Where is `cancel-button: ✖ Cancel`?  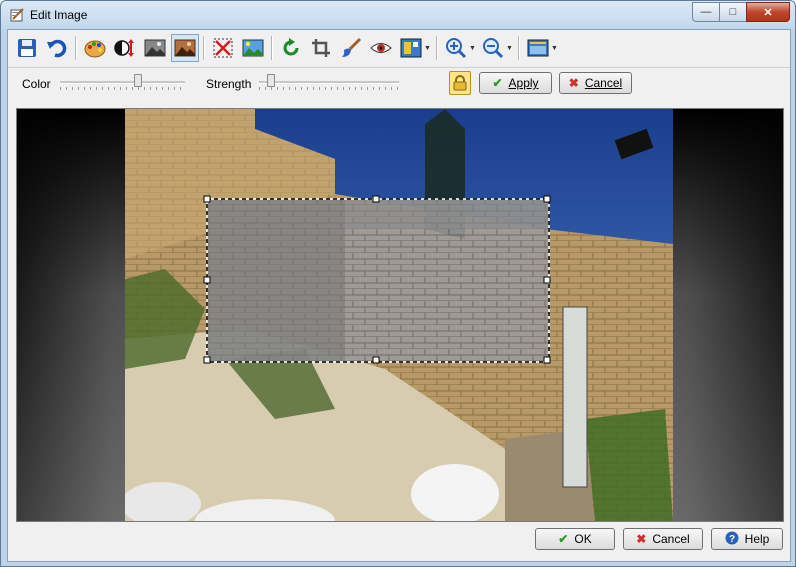
cancel-button: ✖ Cancel is located at coordinates (663, 539).